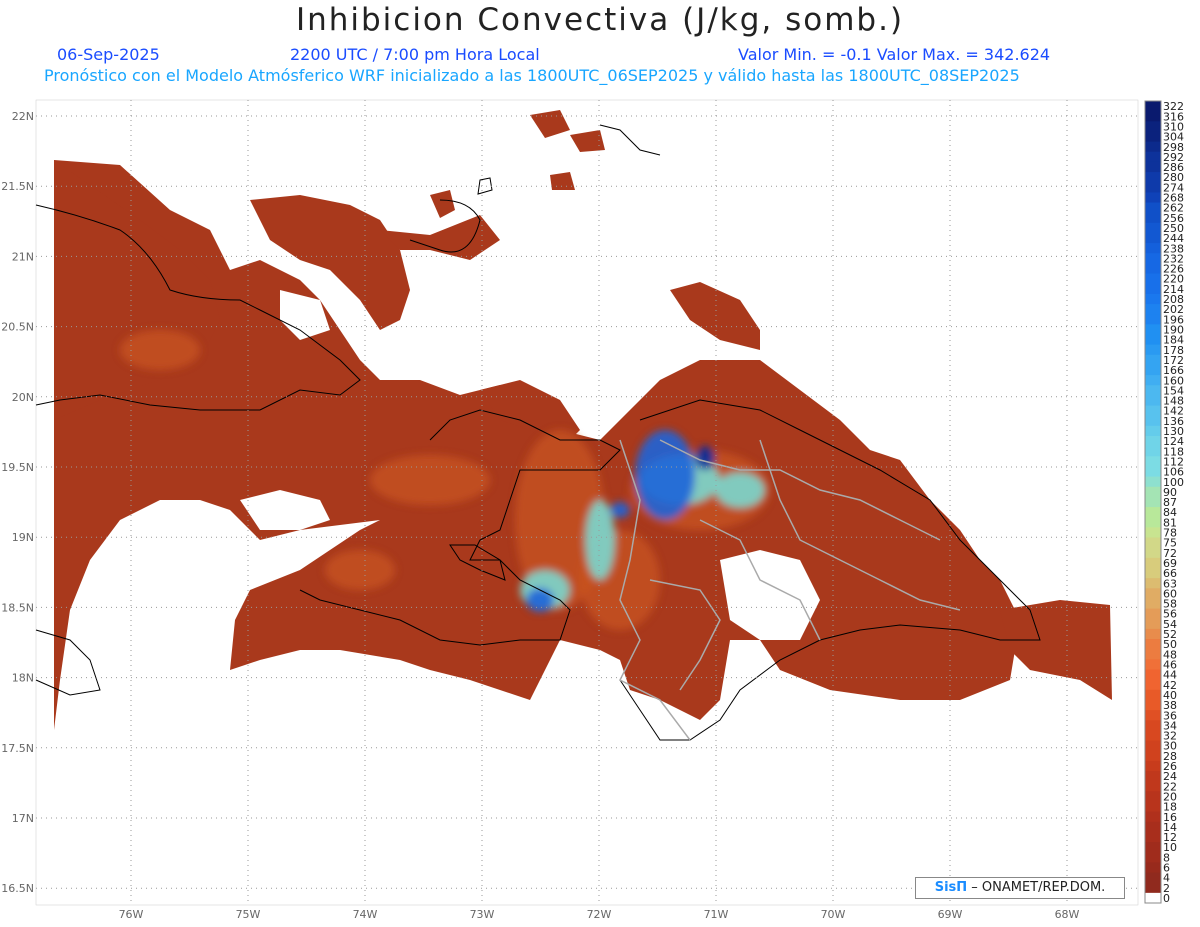  What do you see at coordinates (17, 467) in the screenshot?
I see `lat-label: 19.5N` at bounding box center [17, 467].